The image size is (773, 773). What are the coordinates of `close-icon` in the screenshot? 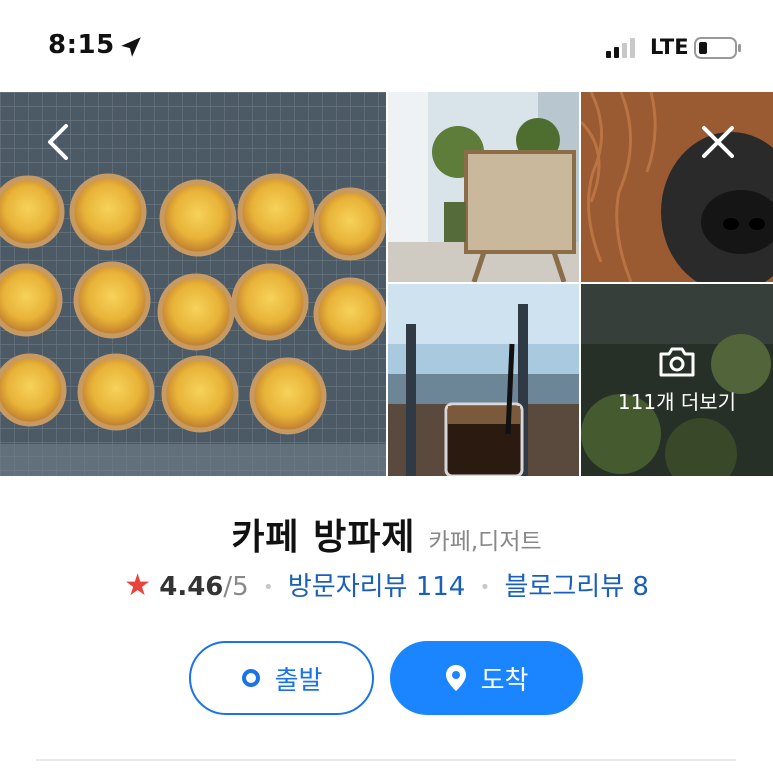 It's located at (718, 142).